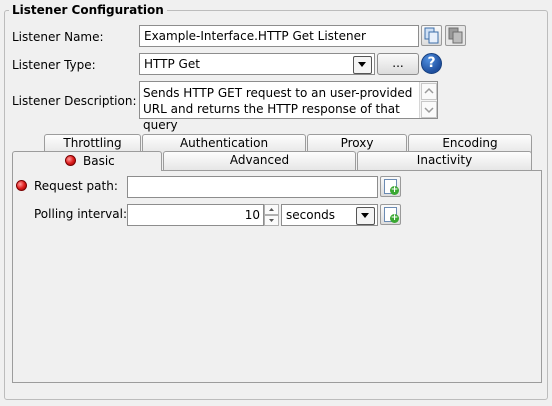  Describe the element at coordinates (54, 65) in the screenshot. I see `listener-type-label: Listener Type:` at that location.